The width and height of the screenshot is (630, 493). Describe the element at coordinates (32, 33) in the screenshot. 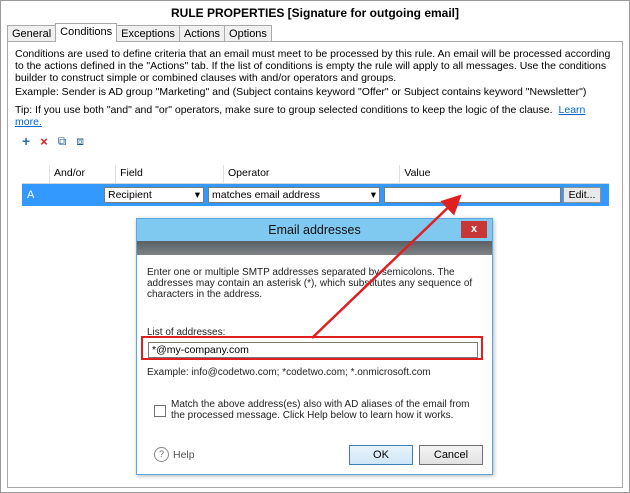

I see `tab-general: General` at that location.